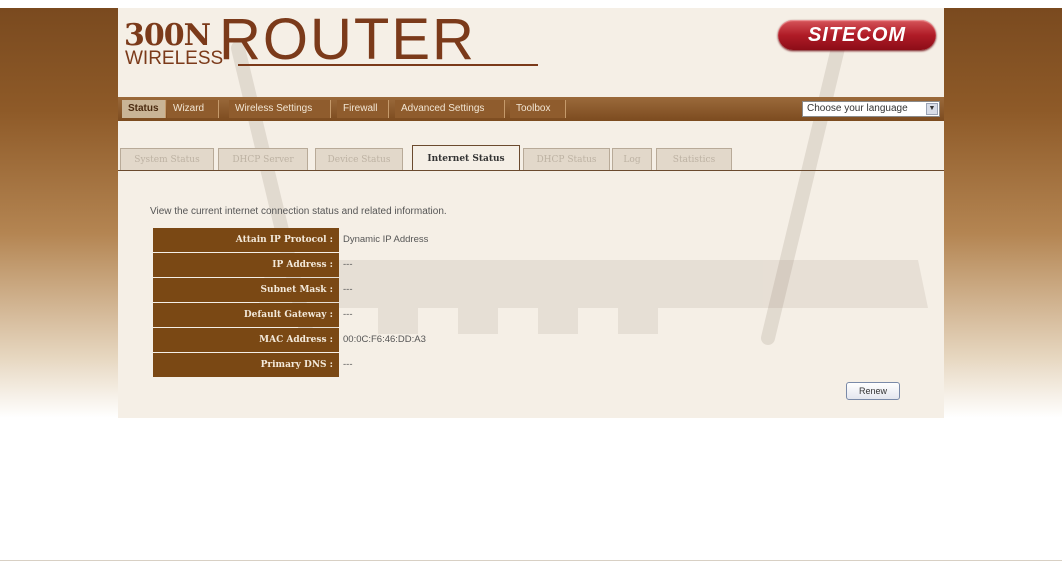 This screenshot has height=565, width=1062. Describe the element at coordinates (531, 560) in the screenshot. I see `bottom-divider` at that location.